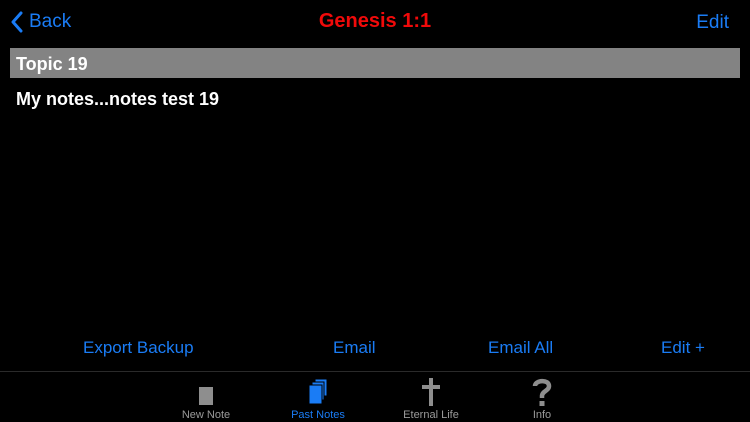 This screenshot has width=750, height=422. Describe the element at coordinates (542, 392) in the screenshot. I see `question-mark-icon` at that location.